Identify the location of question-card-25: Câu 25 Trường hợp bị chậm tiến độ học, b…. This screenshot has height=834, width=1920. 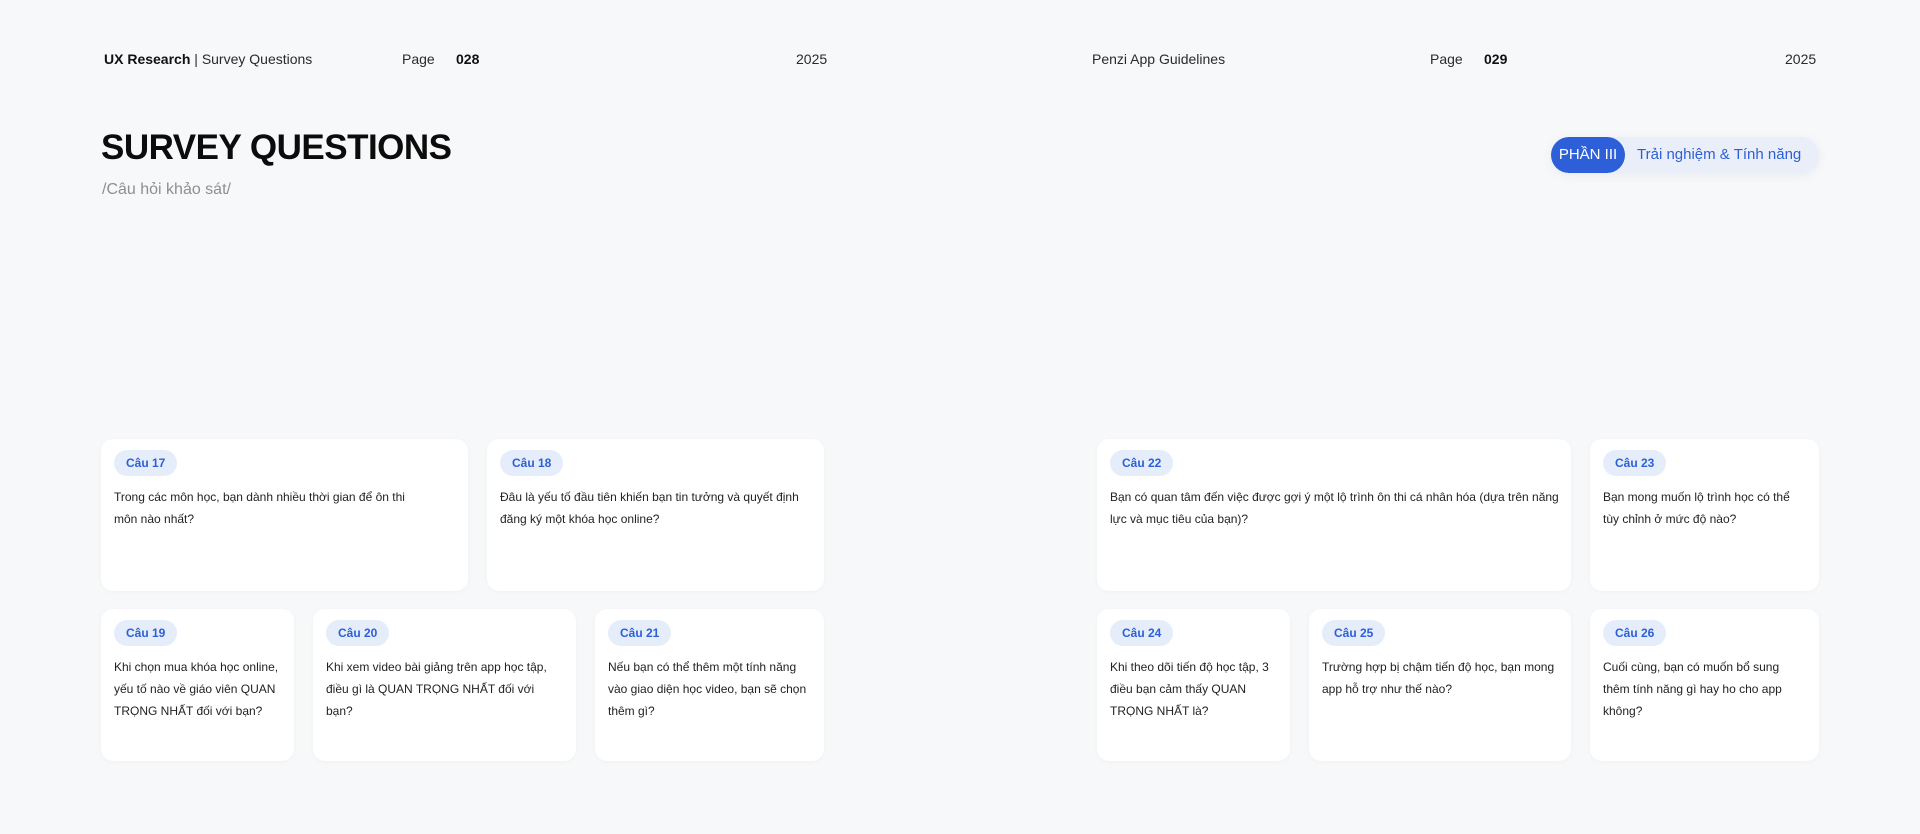
(1440, 685).